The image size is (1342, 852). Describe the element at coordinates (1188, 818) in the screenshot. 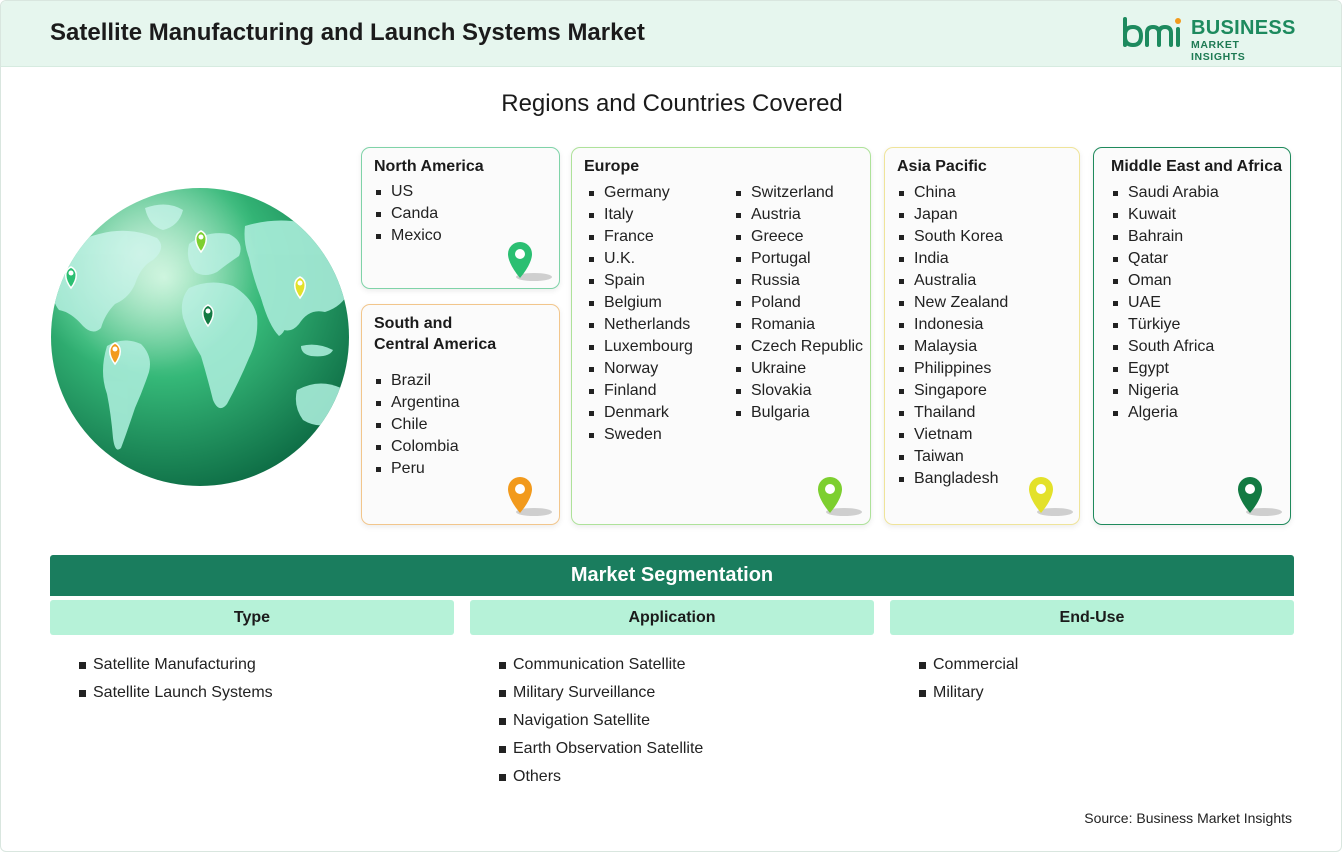

I see `source-note: Source: Business Market Insights` at that location.